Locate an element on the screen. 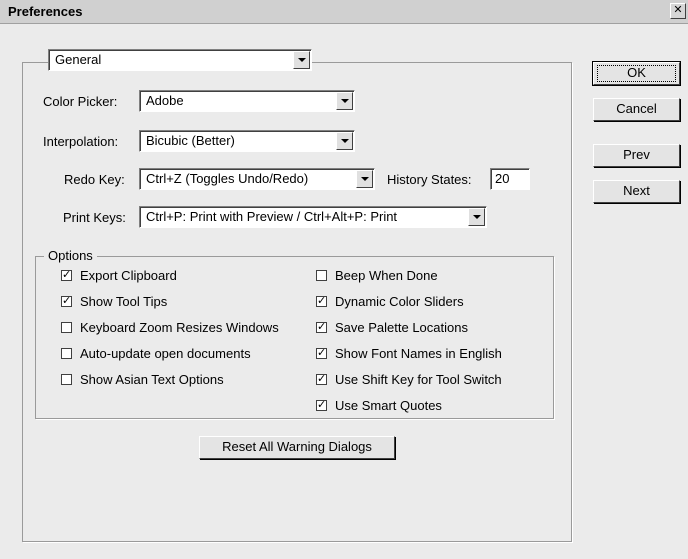  history-states-label: History States: is located at coordinates (429, 179).